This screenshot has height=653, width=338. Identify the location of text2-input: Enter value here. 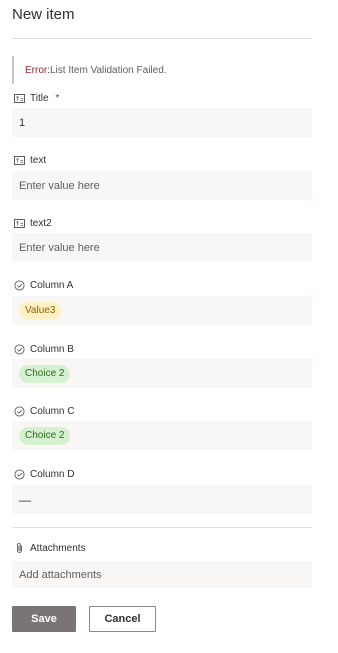
(162, 247).